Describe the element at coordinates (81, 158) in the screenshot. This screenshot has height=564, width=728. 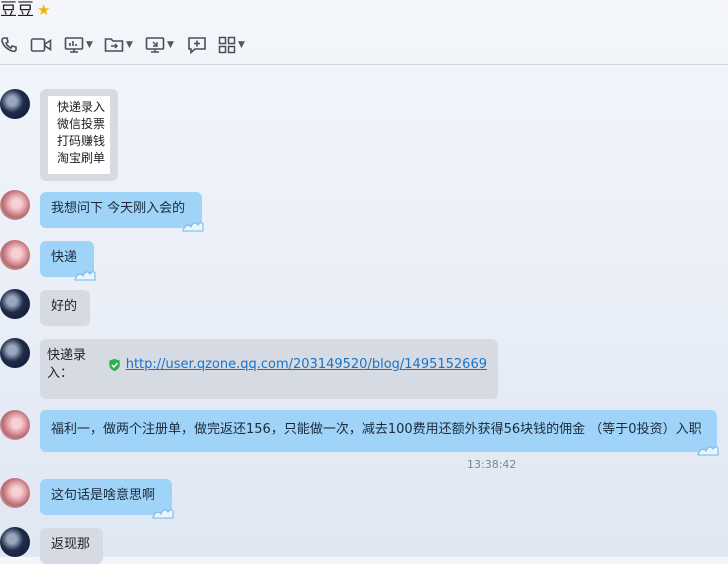
I see `image-text-line: 淘宝刷单` at that location.